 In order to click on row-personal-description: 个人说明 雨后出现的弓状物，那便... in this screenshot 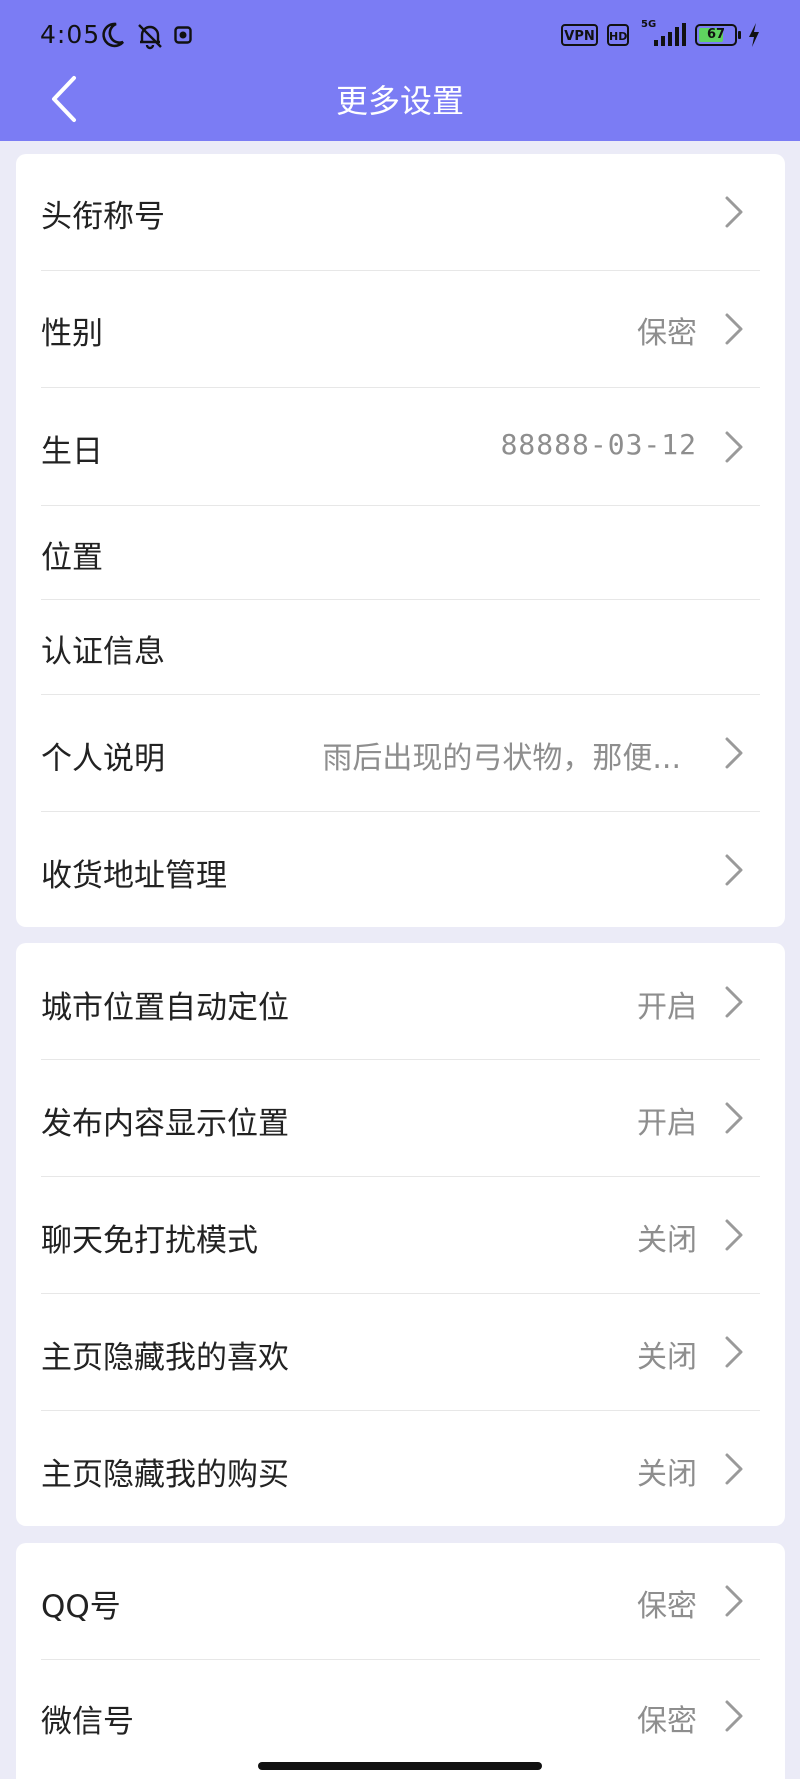, I will do `click(400, 753)`.